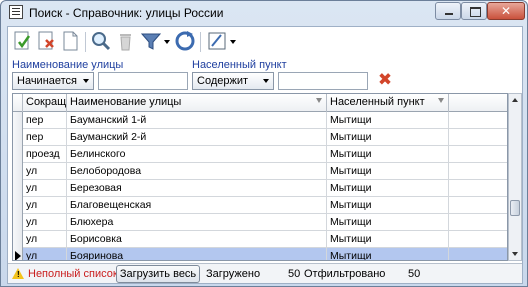 This screenshot has height=287, width=528. Describe the element at coordinates (47, 41) in the screenshot. I see `cancel-icon` at that location.